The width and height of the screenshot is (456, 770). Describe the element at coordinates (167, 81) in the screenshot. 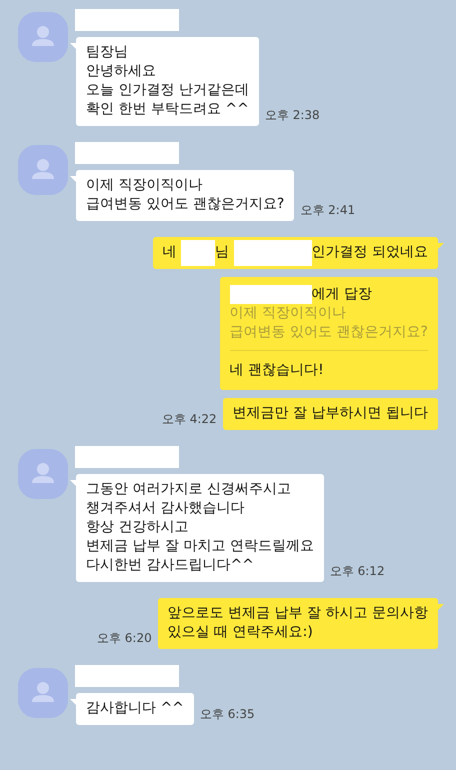

I see `message-text: 팀장님 안녕하세요 오늘 인가결정 난거같은데 확인 한번 부탁드려요 ^^` at that location.